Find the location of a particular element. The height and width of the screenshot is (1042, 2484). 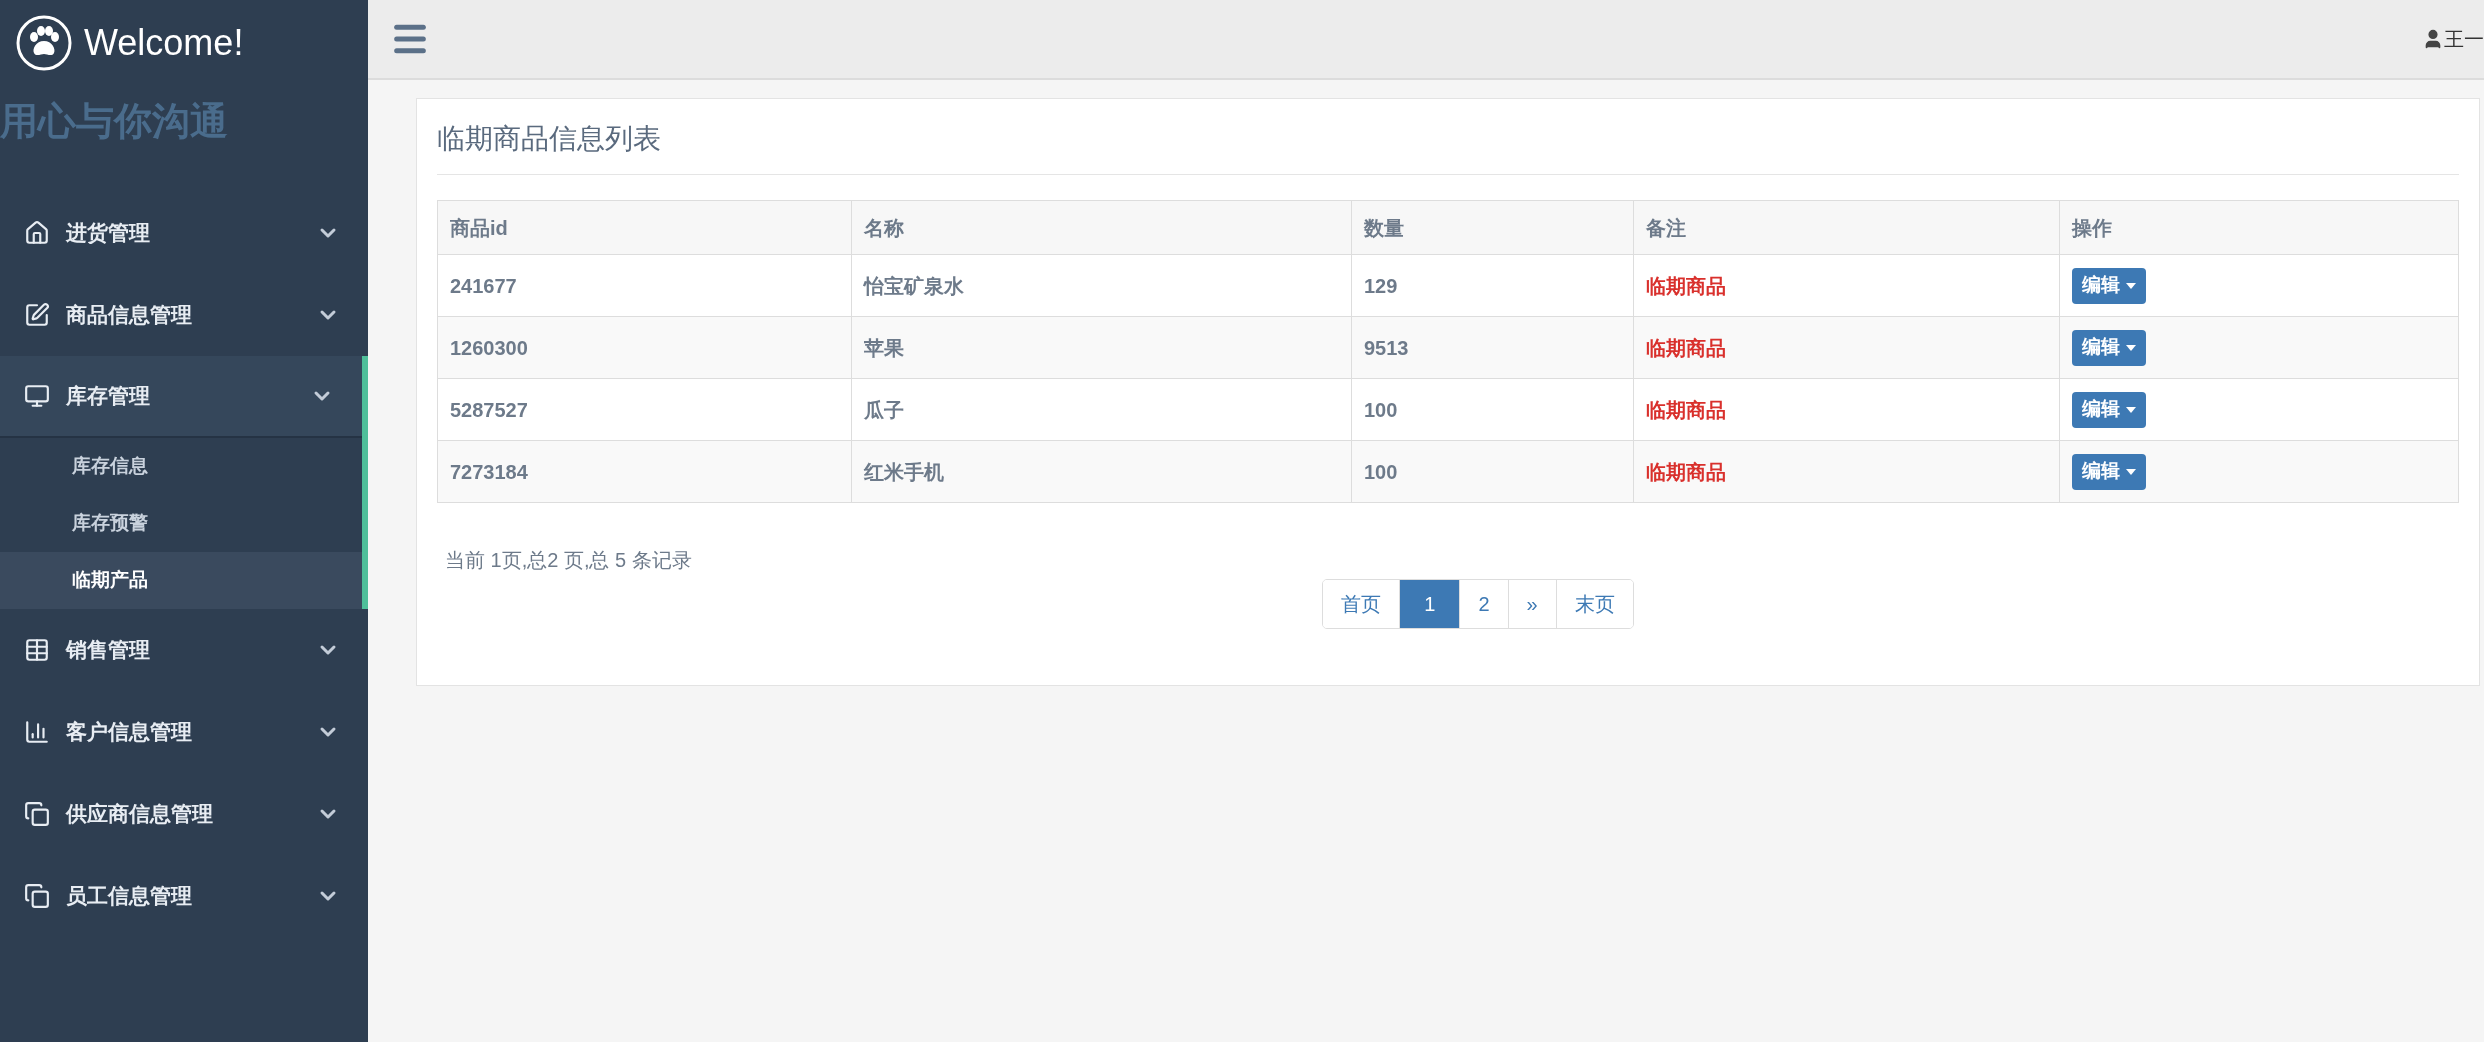

column-header: 名称 is located at coordinates (1101, 227).